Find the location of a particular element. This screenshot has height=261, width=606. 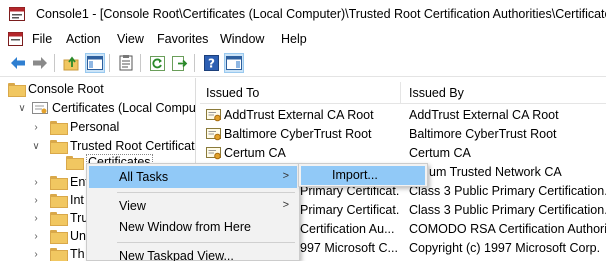

issued-by-cell: um Trusted Network CA is located at coordinates (495, 172).